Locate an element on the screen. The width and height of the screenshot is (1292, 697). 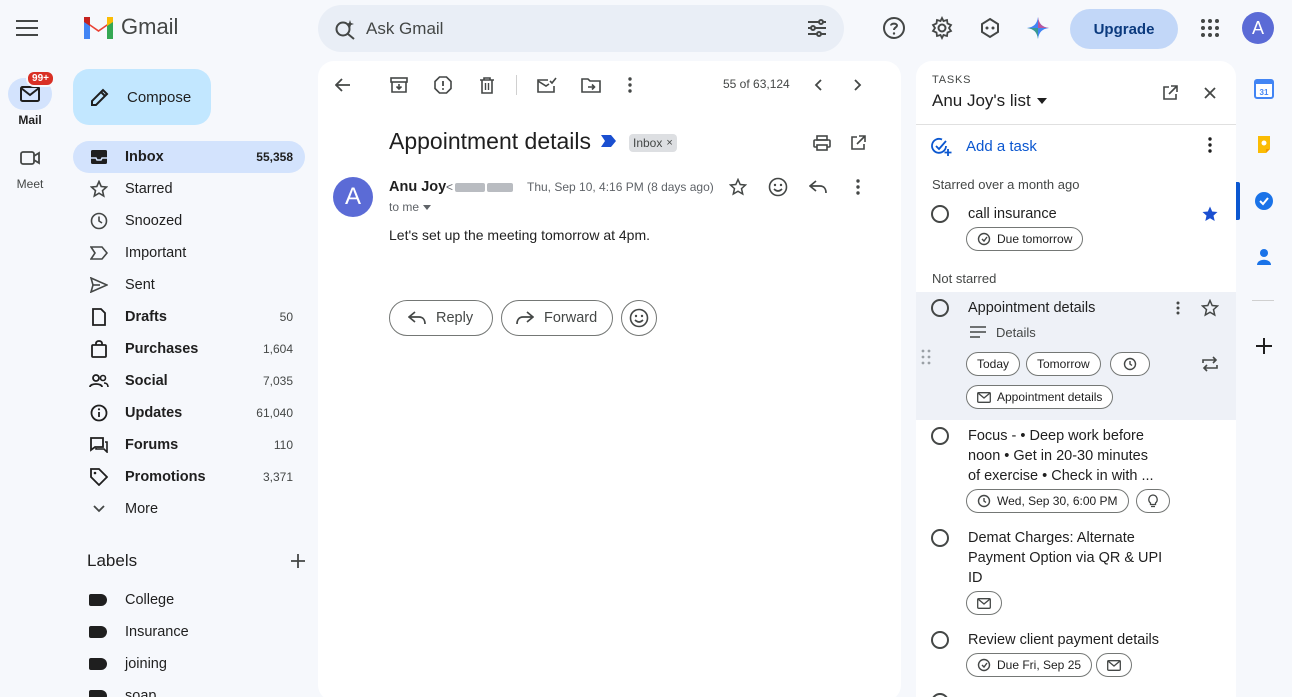
due-tomorrow-chip: Tomorrow is located at coordinates (1063, 364).